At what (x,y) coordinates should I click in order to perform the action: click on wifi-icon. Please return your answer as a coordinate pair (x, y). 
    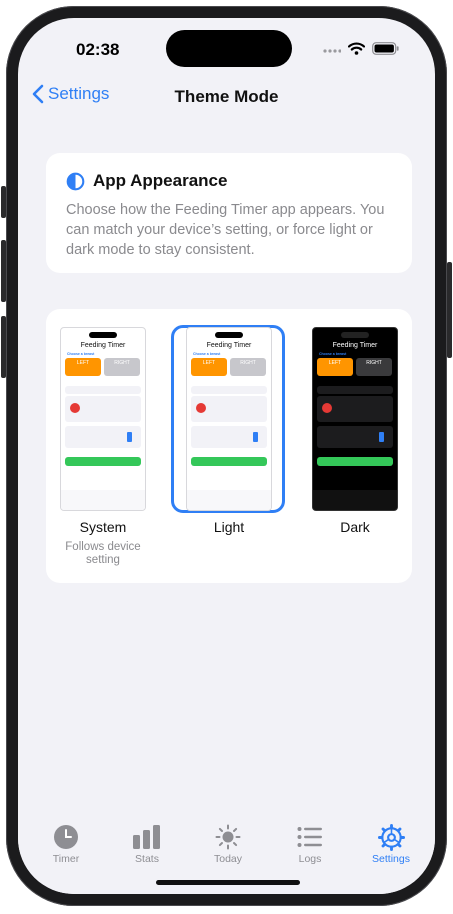
    Looking at the image, I should click on (356, 48).